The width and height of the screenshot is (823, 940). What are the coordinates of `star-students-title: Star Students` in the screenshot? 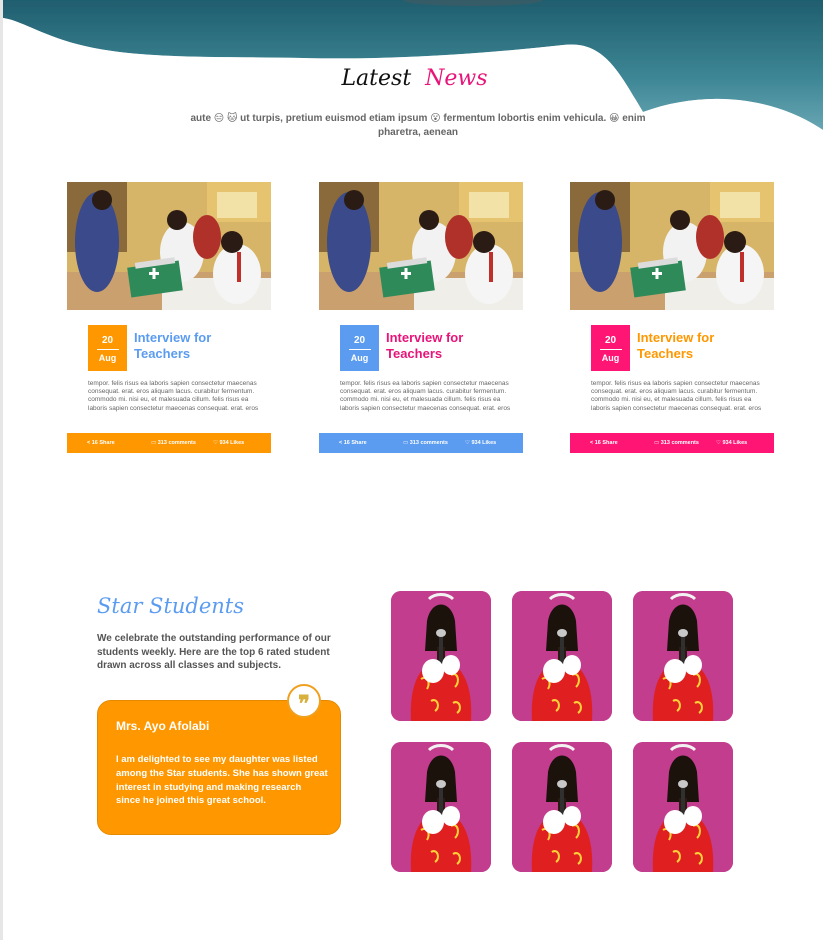 It's located at (171, 606).